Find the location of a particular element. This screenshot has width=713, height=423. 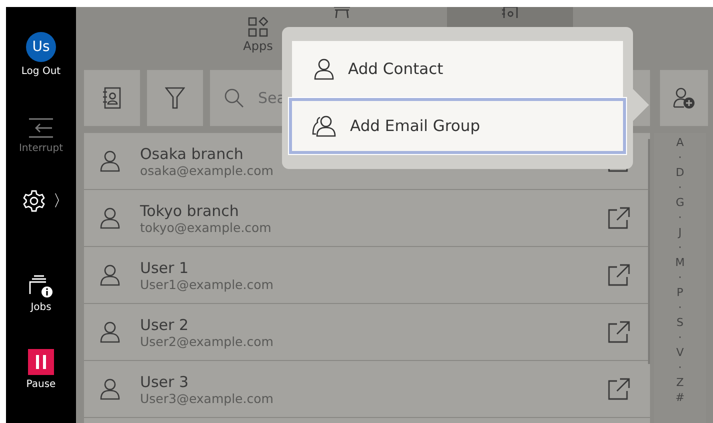

contact-name: Tokyo branch is located at coordinates (190, 211).